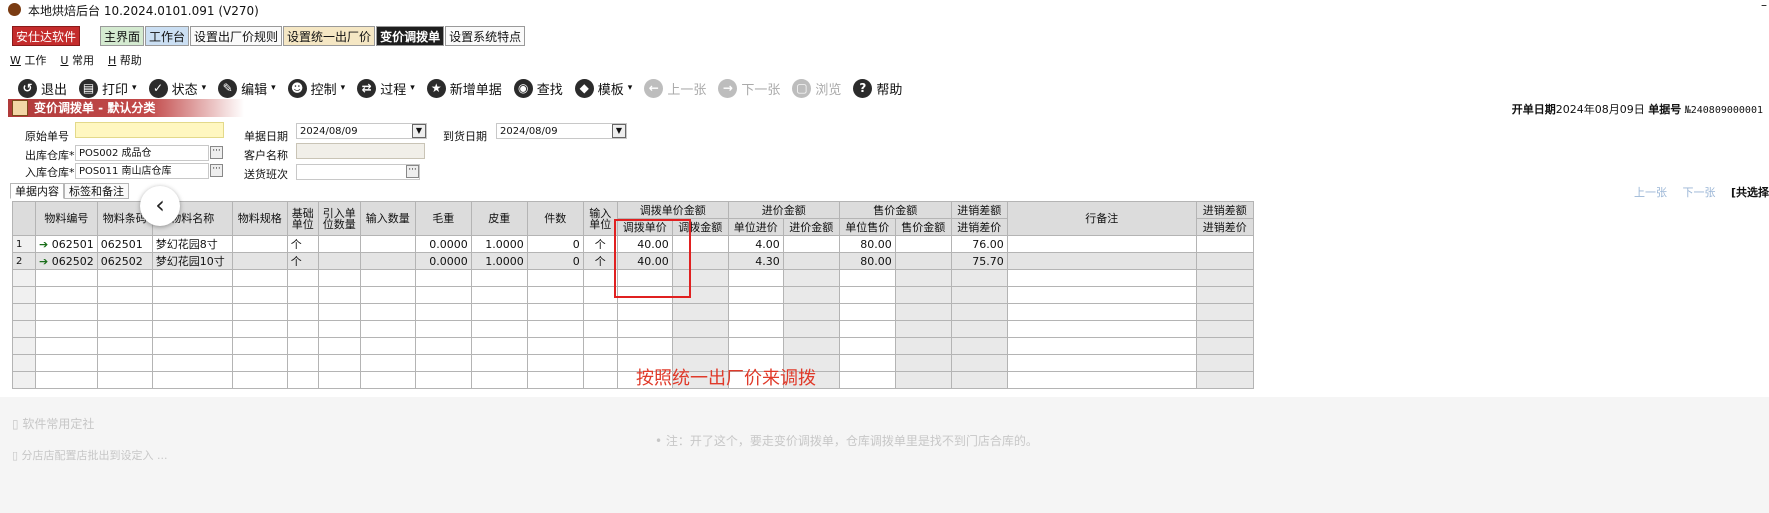  What do you see at coordinates (600, 261) in the screenshot?
I see `cell-in-unit: 个` at bounding box center [600, 261].